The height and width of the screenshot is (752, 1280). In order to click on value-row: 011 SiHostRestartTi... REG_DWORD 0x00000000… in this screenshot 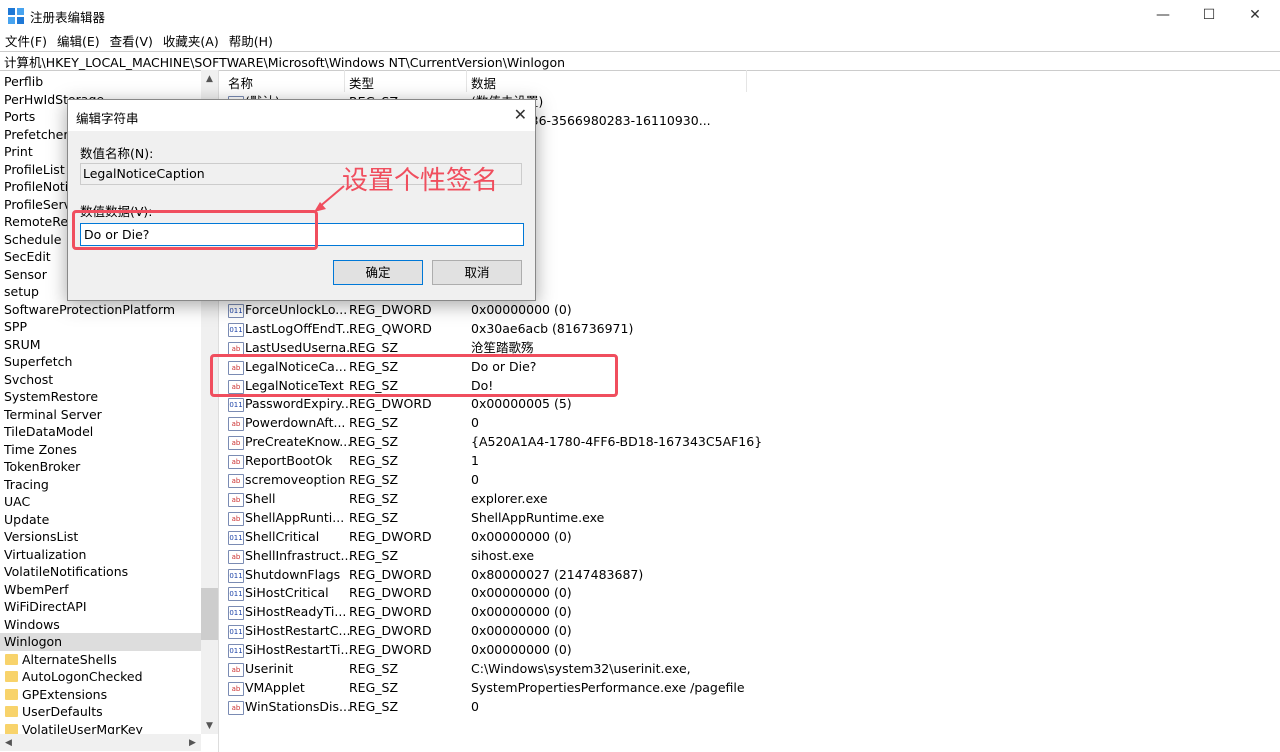, I will do `click(751, 650)`.